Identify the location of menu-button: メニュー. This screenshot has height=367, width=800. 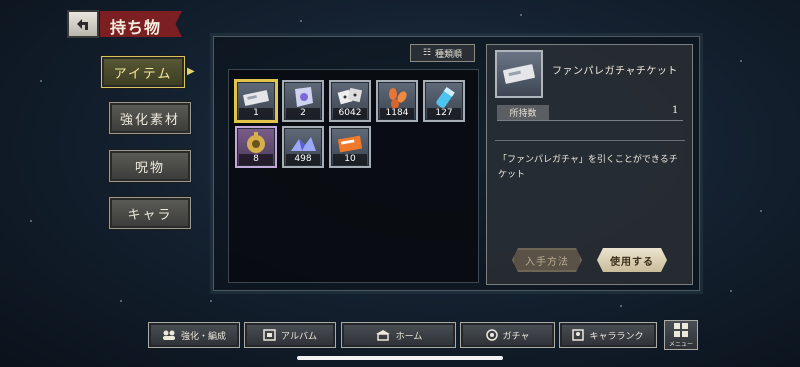
(681, 335).